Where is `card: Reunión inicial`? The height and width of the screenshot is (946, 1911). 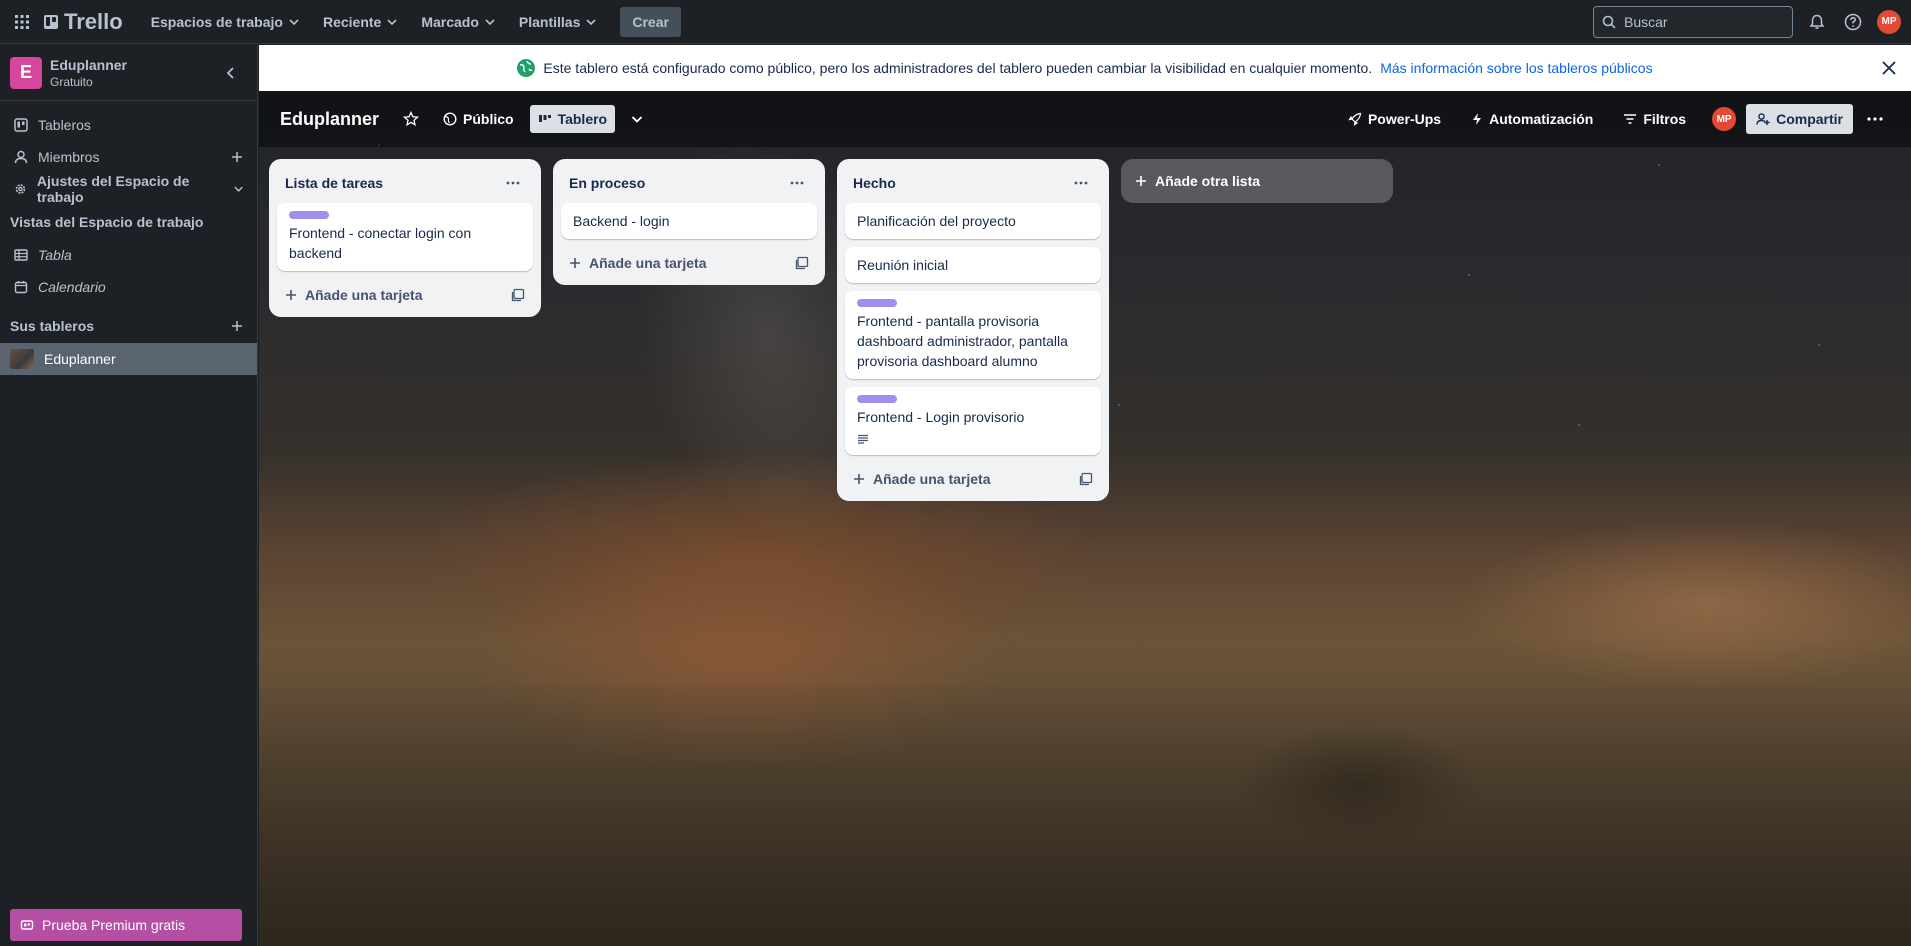 card: Reunión inicial is located at coordinates (973, 265).